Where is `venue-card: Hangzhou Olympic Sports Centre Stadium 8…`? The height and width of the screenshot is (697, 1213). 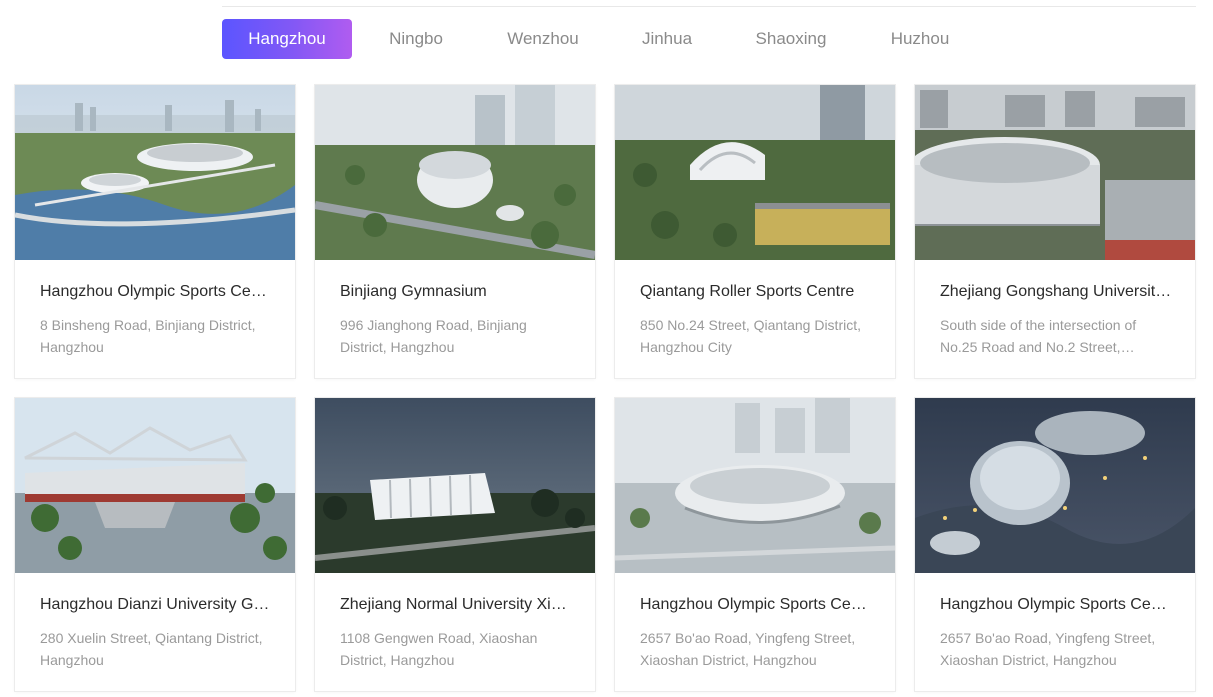 venue-card: Hangzhou Olympic Sports Centre Stadium 8… is located at coordinates (155, 231).